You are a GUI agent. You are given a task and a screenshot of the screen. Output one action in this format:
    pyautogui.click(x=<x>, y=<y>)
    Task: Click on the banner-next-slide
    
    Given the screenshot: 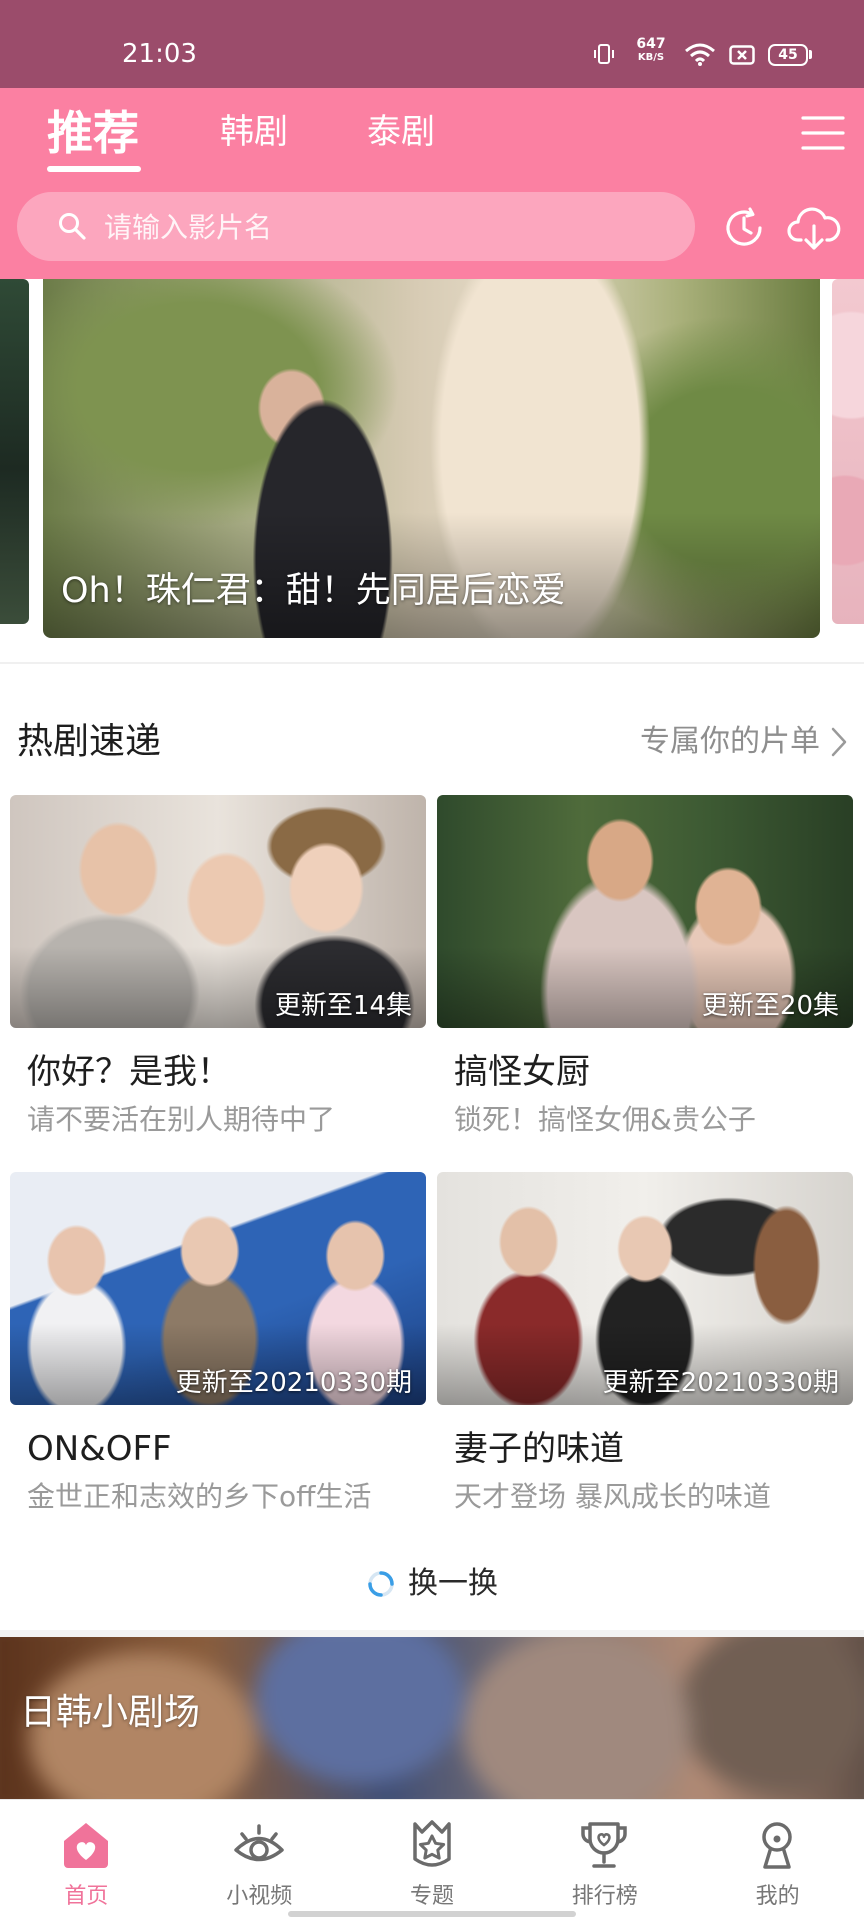 What is the action you would take?
    pyautogui.click(x=848, y=451)
    